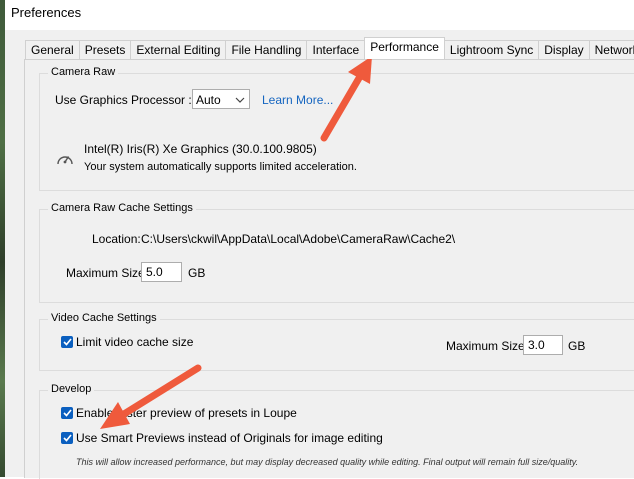 This screenshot has height=479, width=634. Describe the element at coordinates (487, 346) in the screenshot. I see `video-max-size-label: Maximum Size:` at that location.